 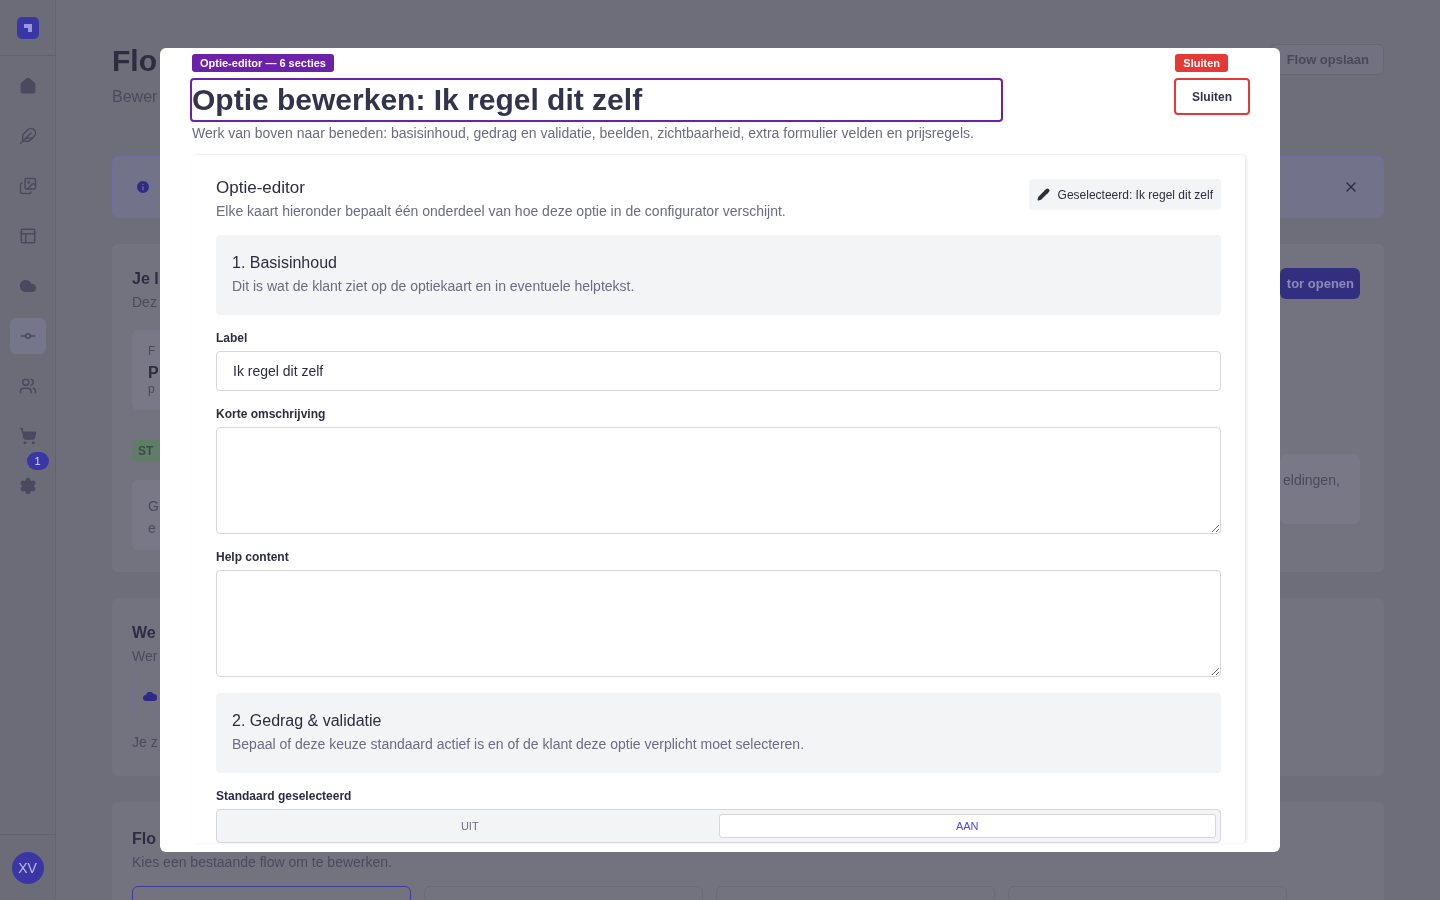 What do you see at coordinates (263, 63) in the screenshot?
I see `section-count-tag: Optie-editor — 6 secties` at bounding box center [263, 63].